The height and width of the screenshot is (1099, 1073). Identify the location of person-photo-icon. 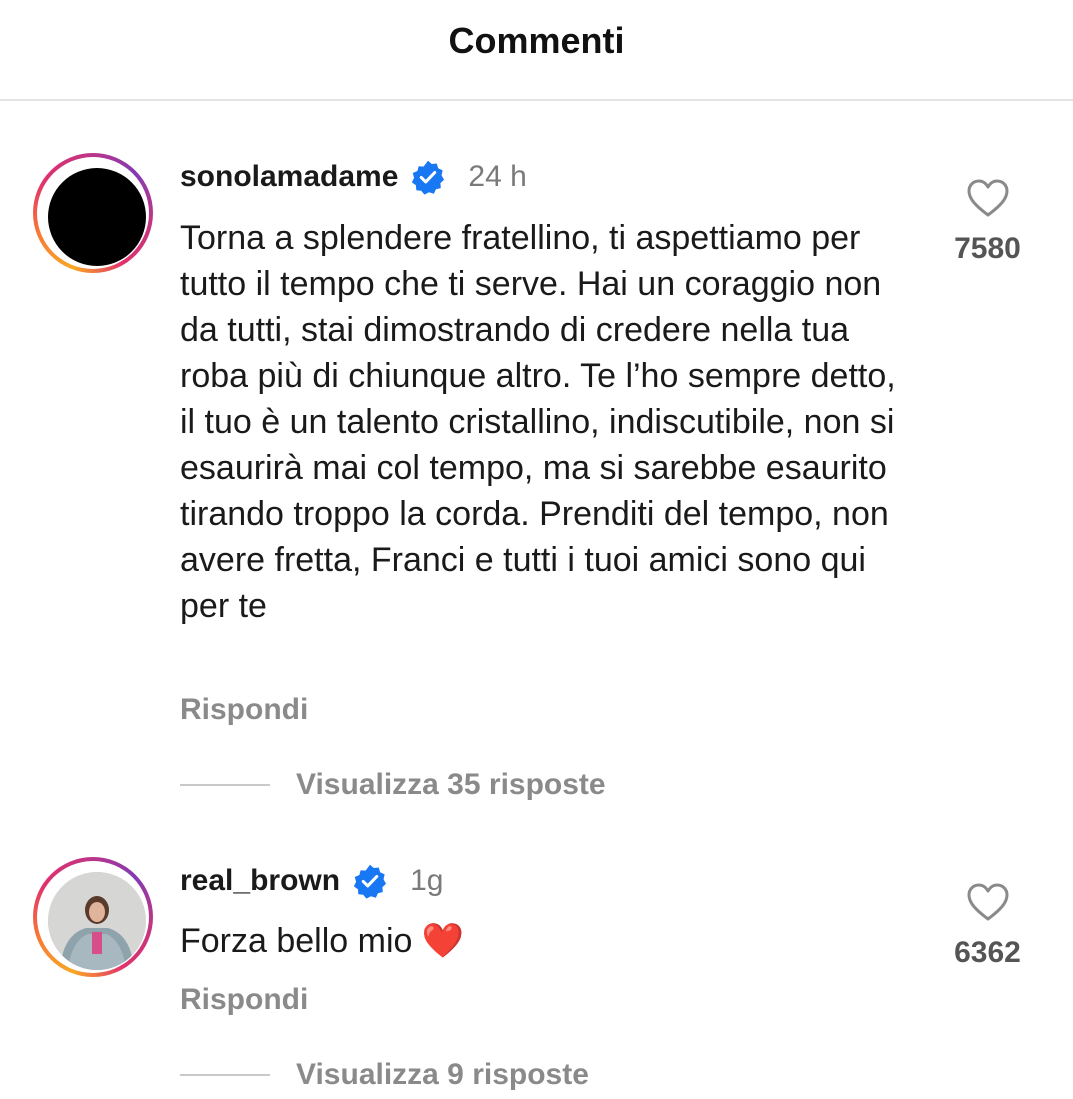
(97, 921).